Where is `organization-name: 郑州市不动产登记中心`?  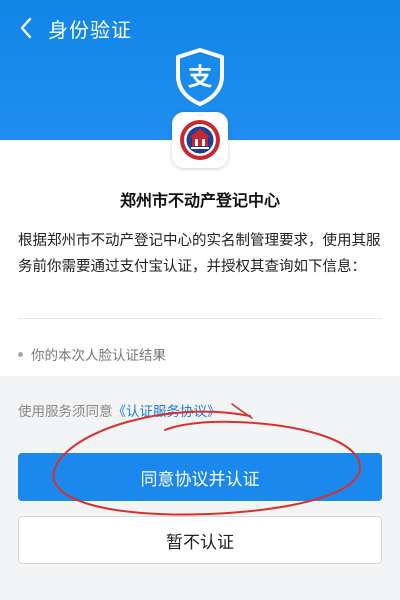 organization-name: 郑州市不动产登记中心 is located at coordinates (199, 200).